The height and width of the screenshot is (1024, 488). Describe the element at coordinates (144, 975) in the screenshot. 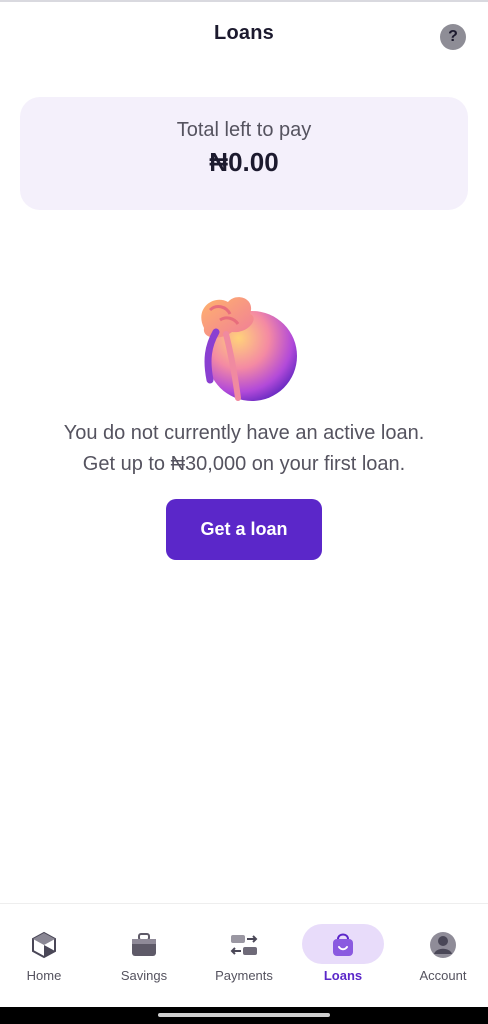

I see `nav-label-savings: Savings` at that location.